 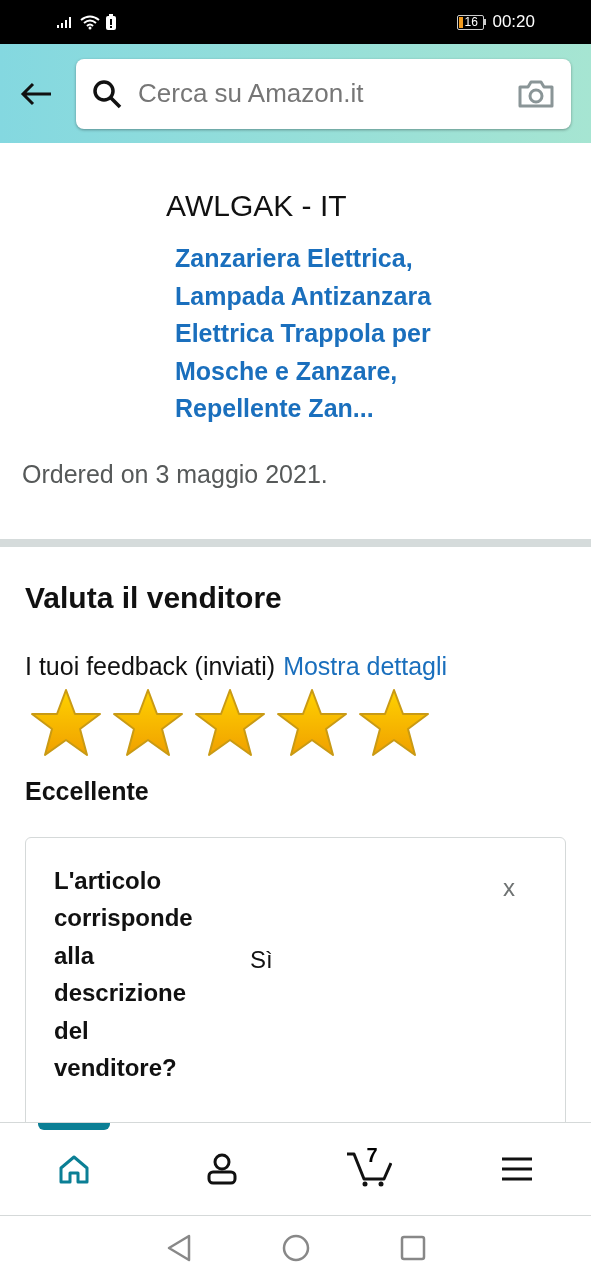 What do you see at coordinates (536, 93) in the screenshot?
I see `camera-icon` at bounding box center [536, 93].